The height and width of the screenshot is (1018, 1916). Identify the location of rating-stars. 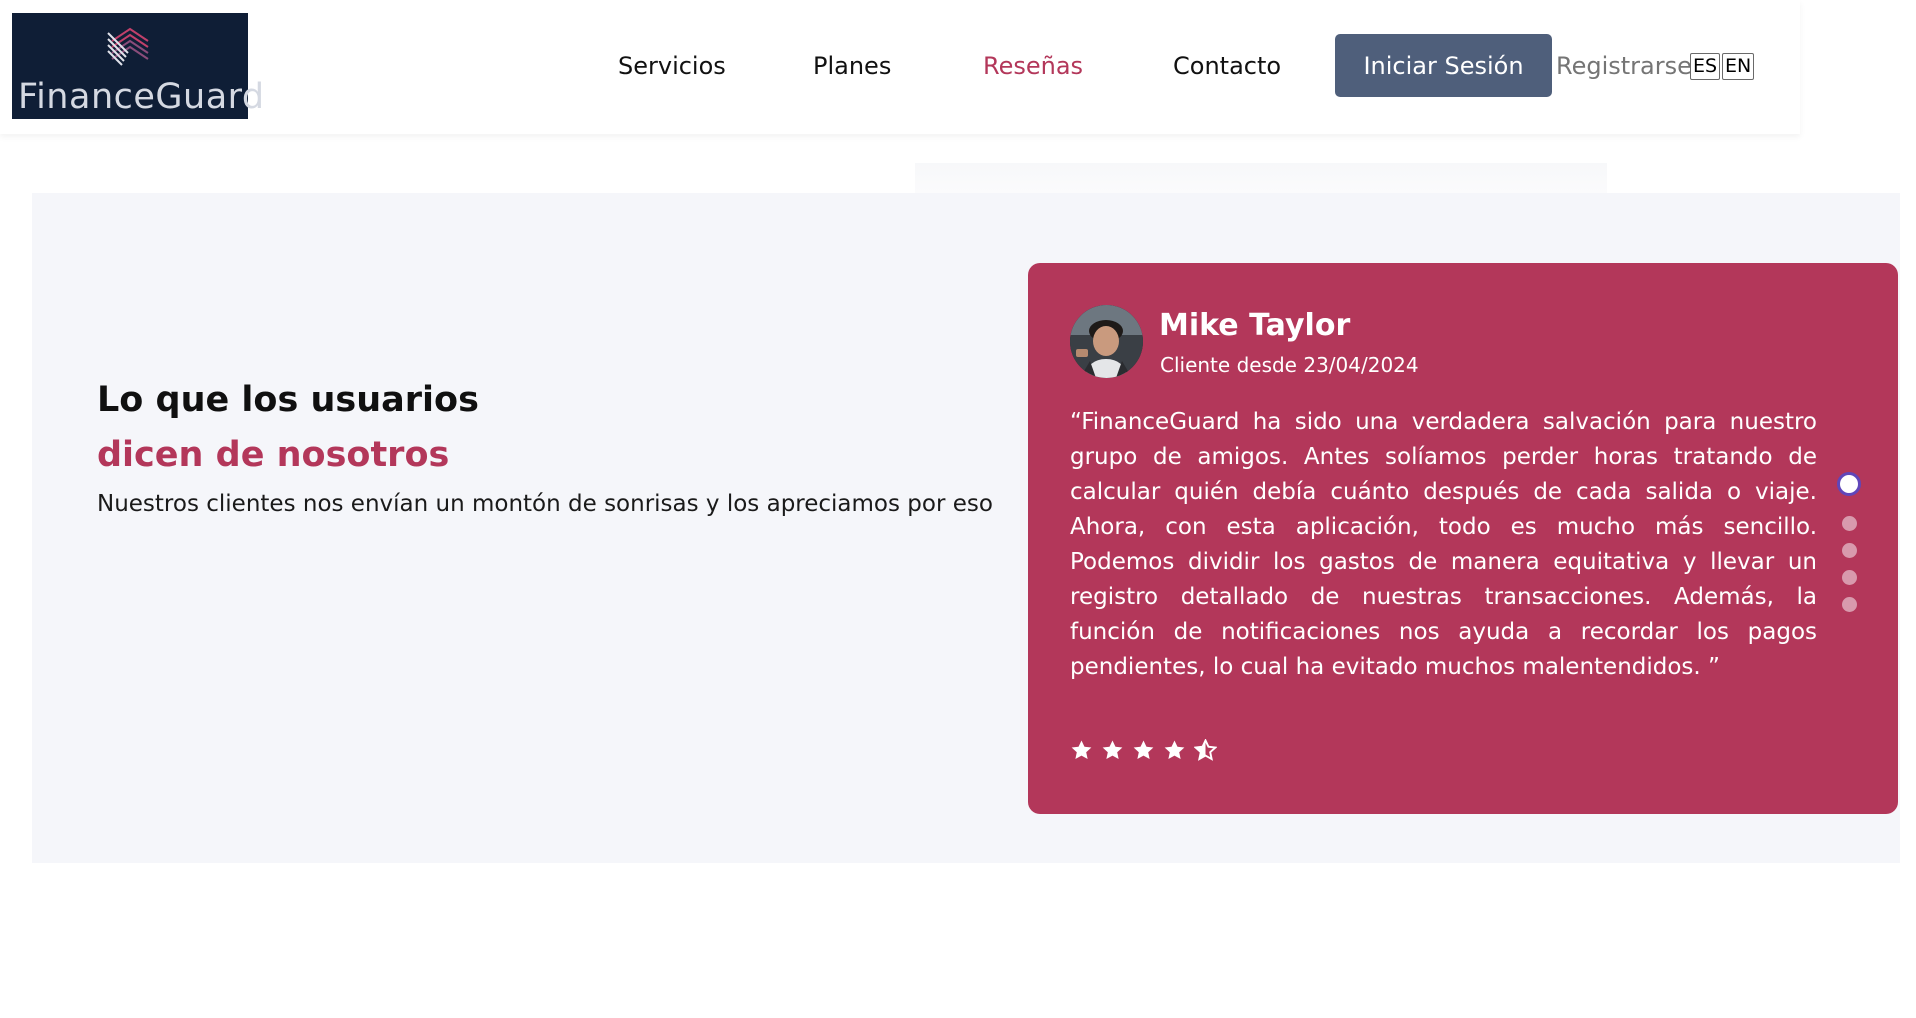
(1143, 750).